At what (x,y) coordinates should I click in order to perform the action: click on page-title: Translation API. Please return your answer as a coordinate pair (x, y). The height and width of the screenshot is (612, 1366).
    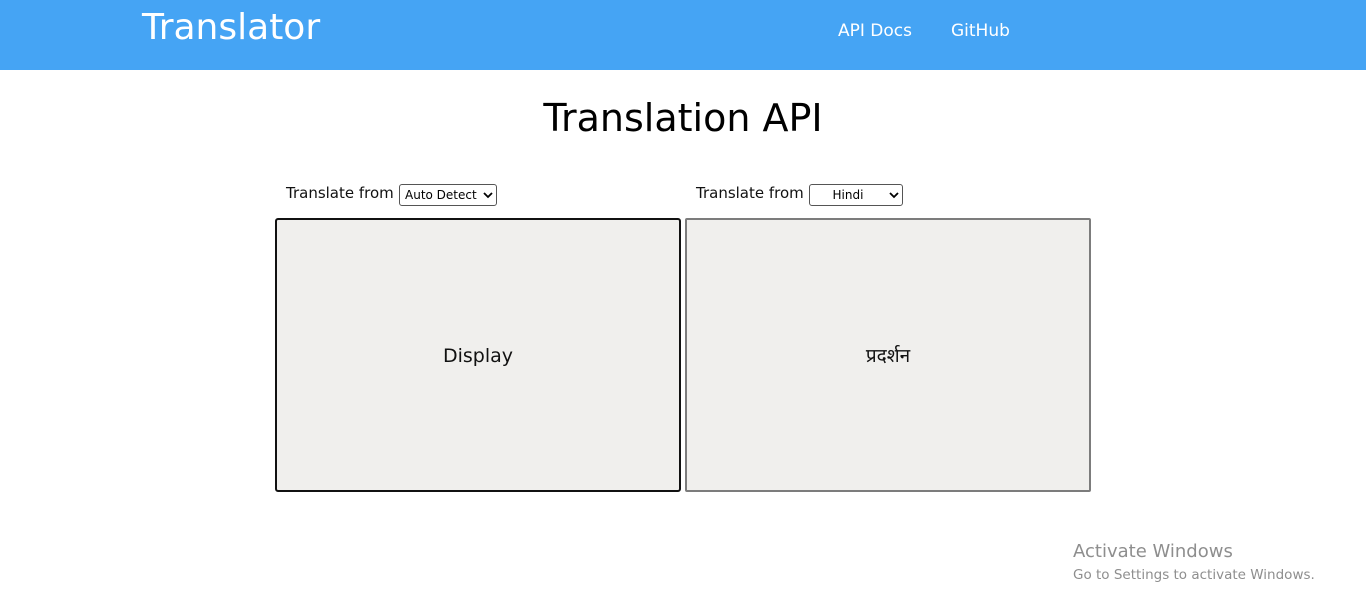
    Looking at the image, I should click on (683, 118).